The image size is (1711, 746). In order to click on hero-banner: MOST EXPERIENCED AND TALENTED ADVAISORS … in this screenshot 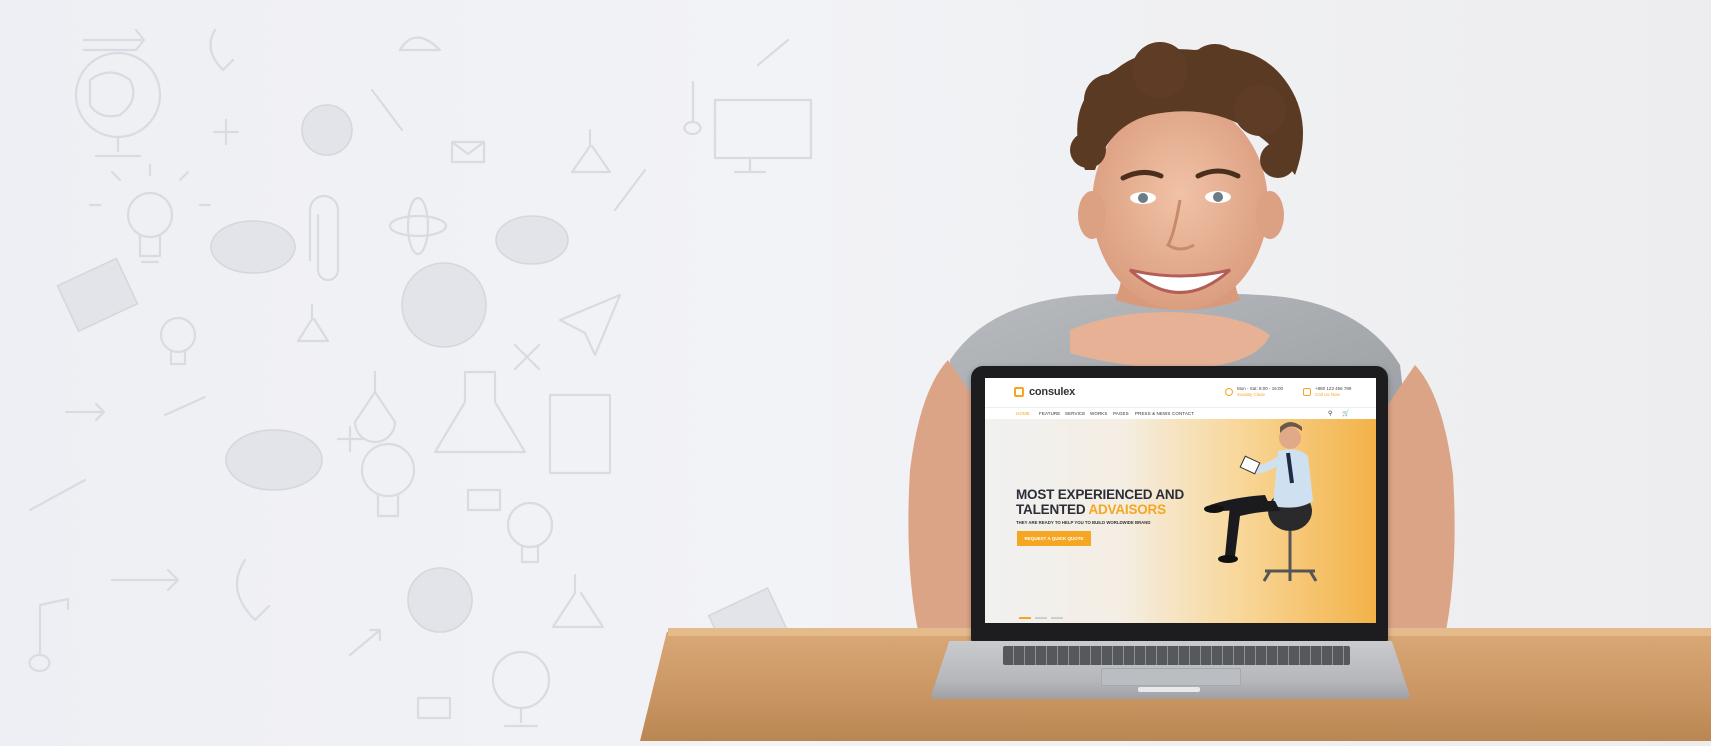, I will do `click(1180, 521)`.